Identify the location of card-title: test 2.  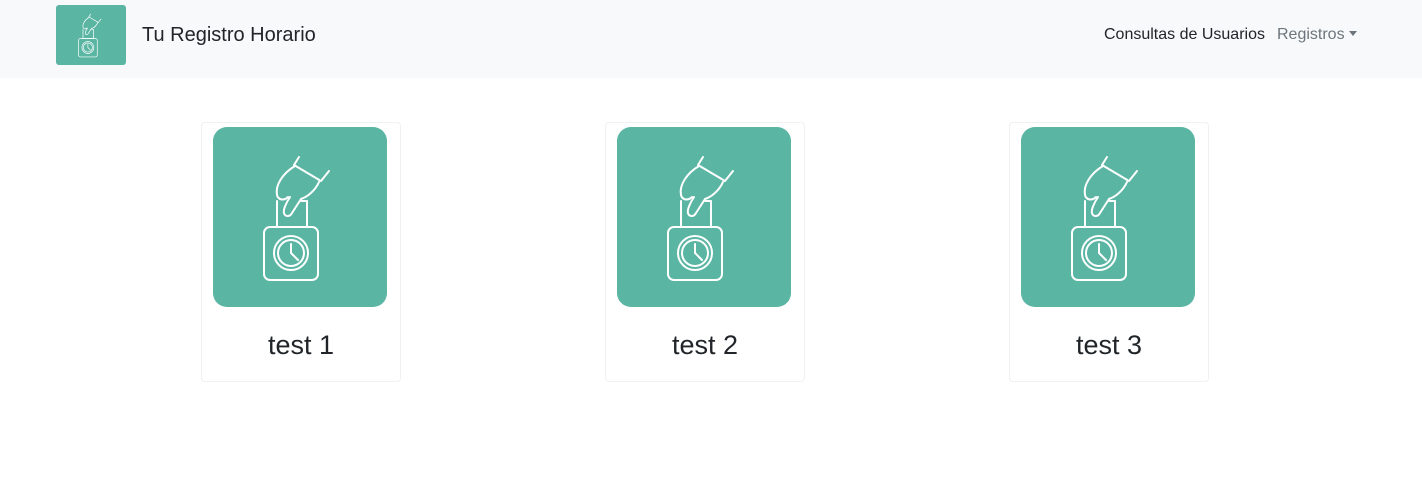
(705, 345).